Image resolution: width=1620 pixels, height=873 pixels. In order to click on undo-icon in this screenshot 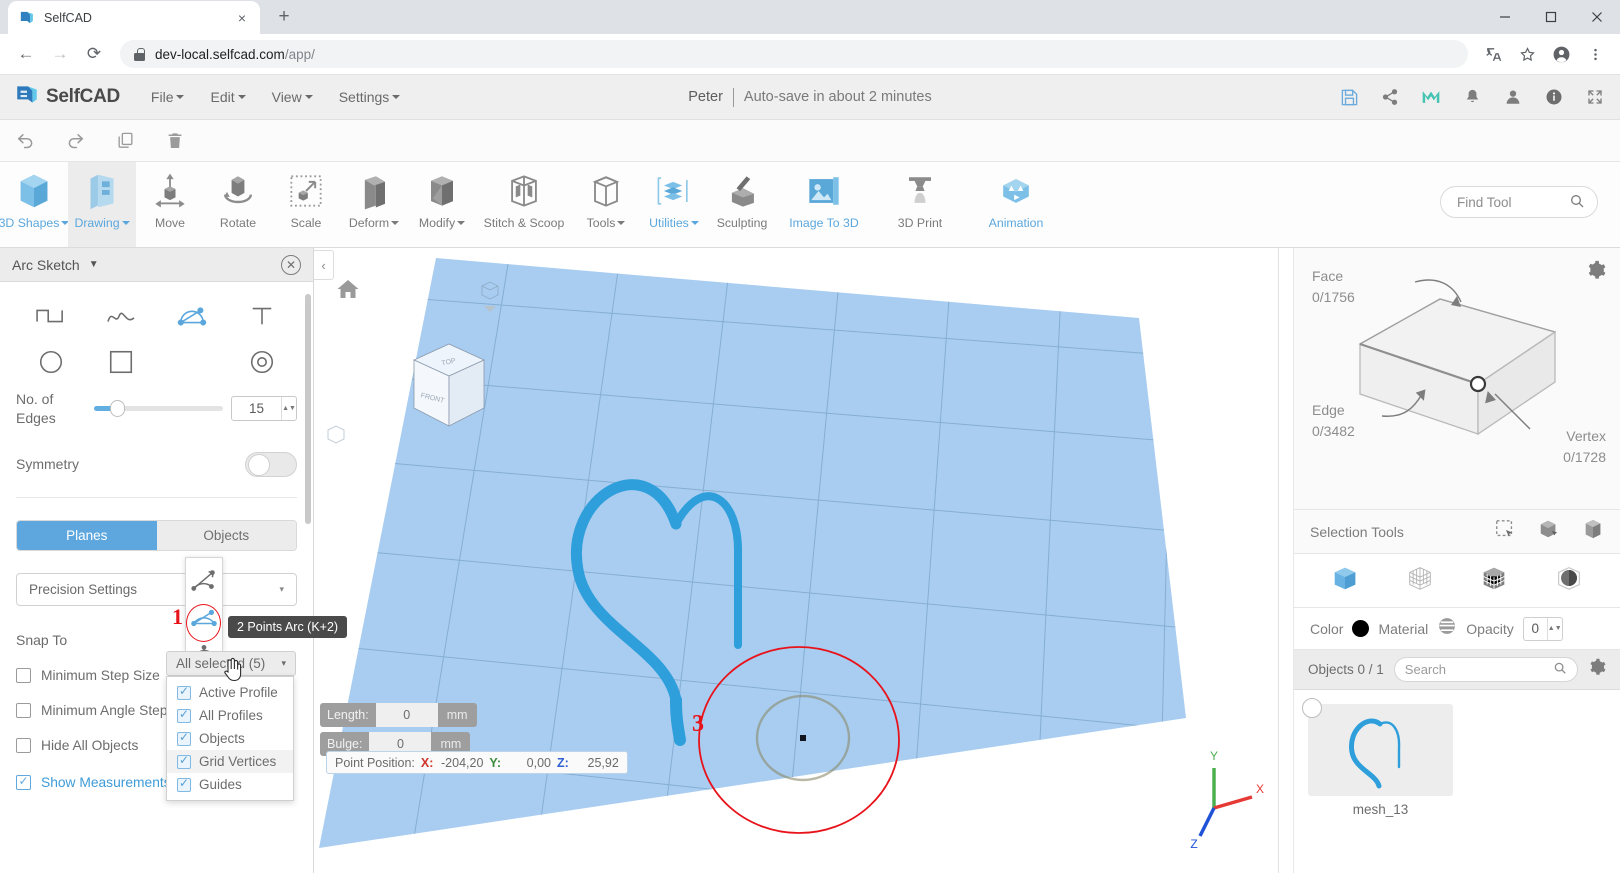, I will do `click(25, 141)`.